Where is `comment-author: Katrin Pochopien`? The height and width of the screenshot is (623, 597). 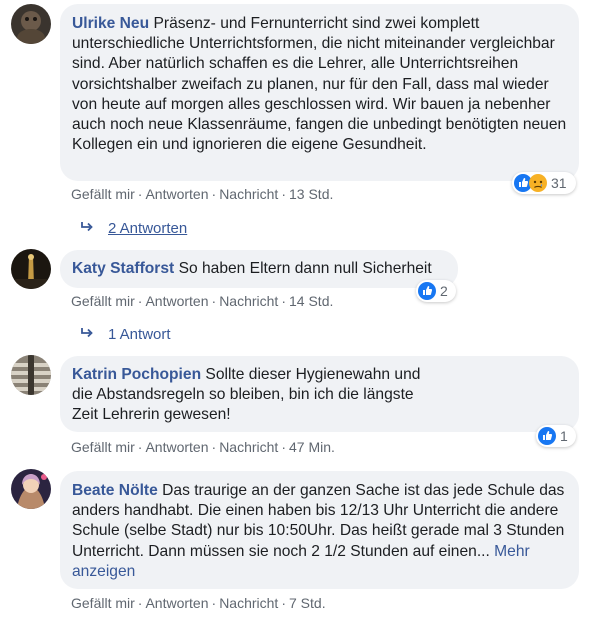 comment-author: Katrin Pochopien is located at coordinates (136, 374).